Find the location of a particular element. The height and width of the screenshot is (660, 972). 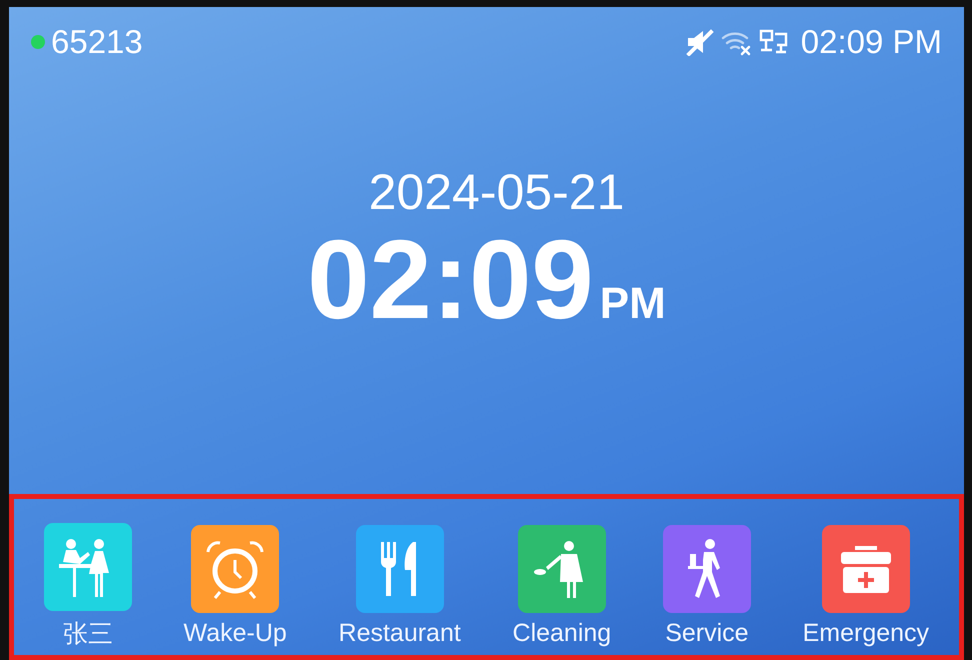

app-shortcut: Service is located at coordinates (706, 586).